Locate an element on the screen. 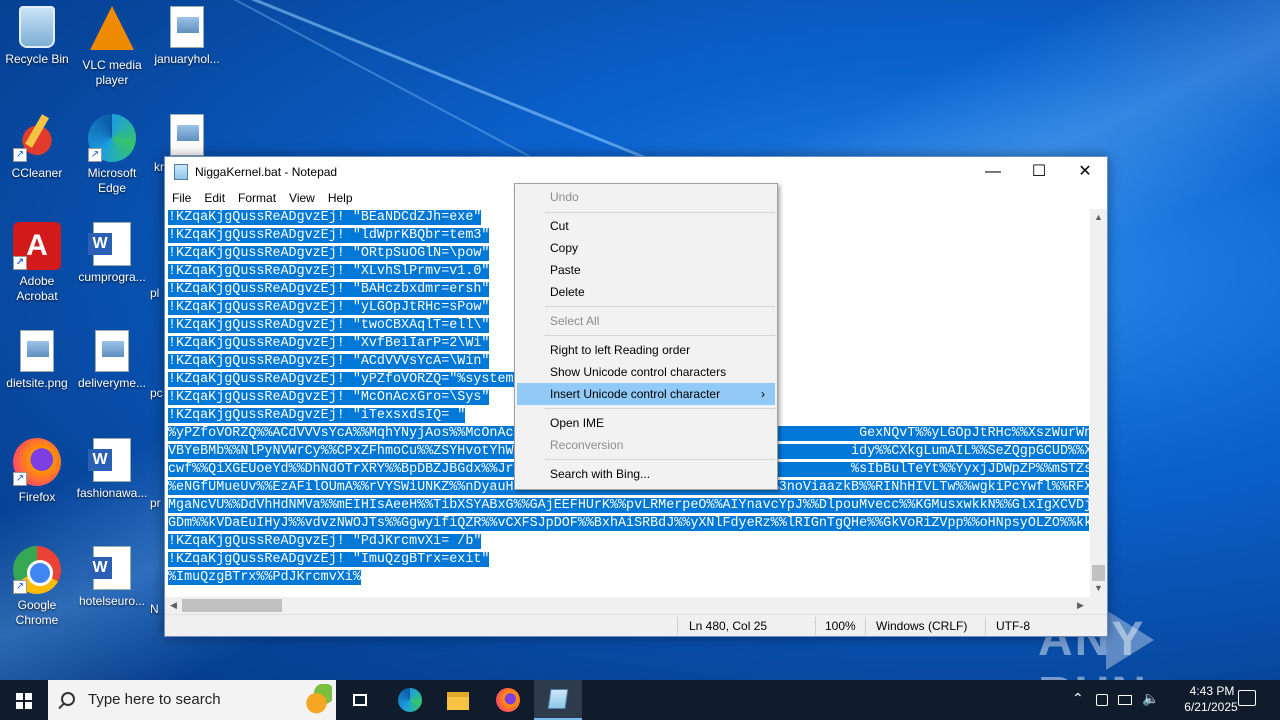  code-line: !KZqaKjgQussReADgvzEj! "BEaNDCdZJh=exe" is located at coordinates (325, 217).